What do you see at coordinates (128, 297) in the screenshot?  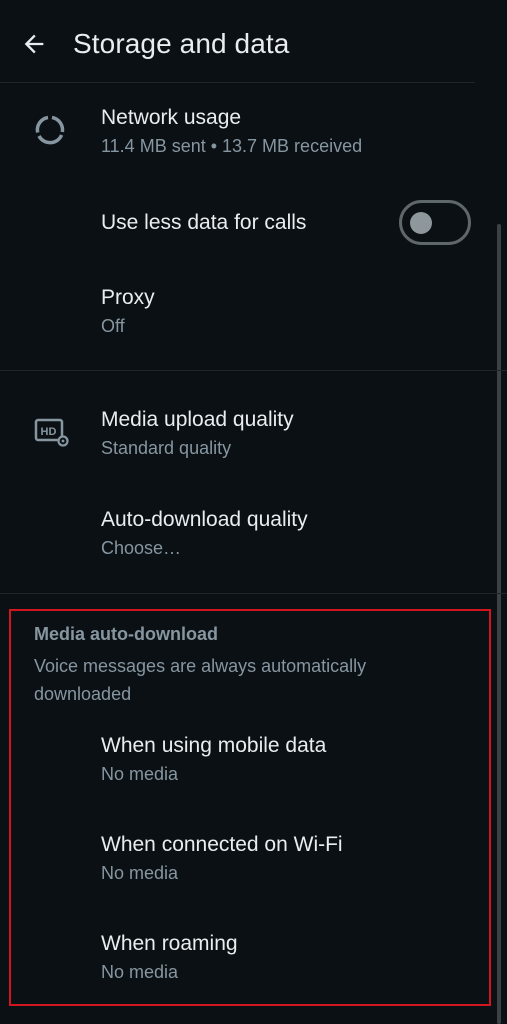 I see `proxy-title: Proxy` at bounding box center [128, 297].